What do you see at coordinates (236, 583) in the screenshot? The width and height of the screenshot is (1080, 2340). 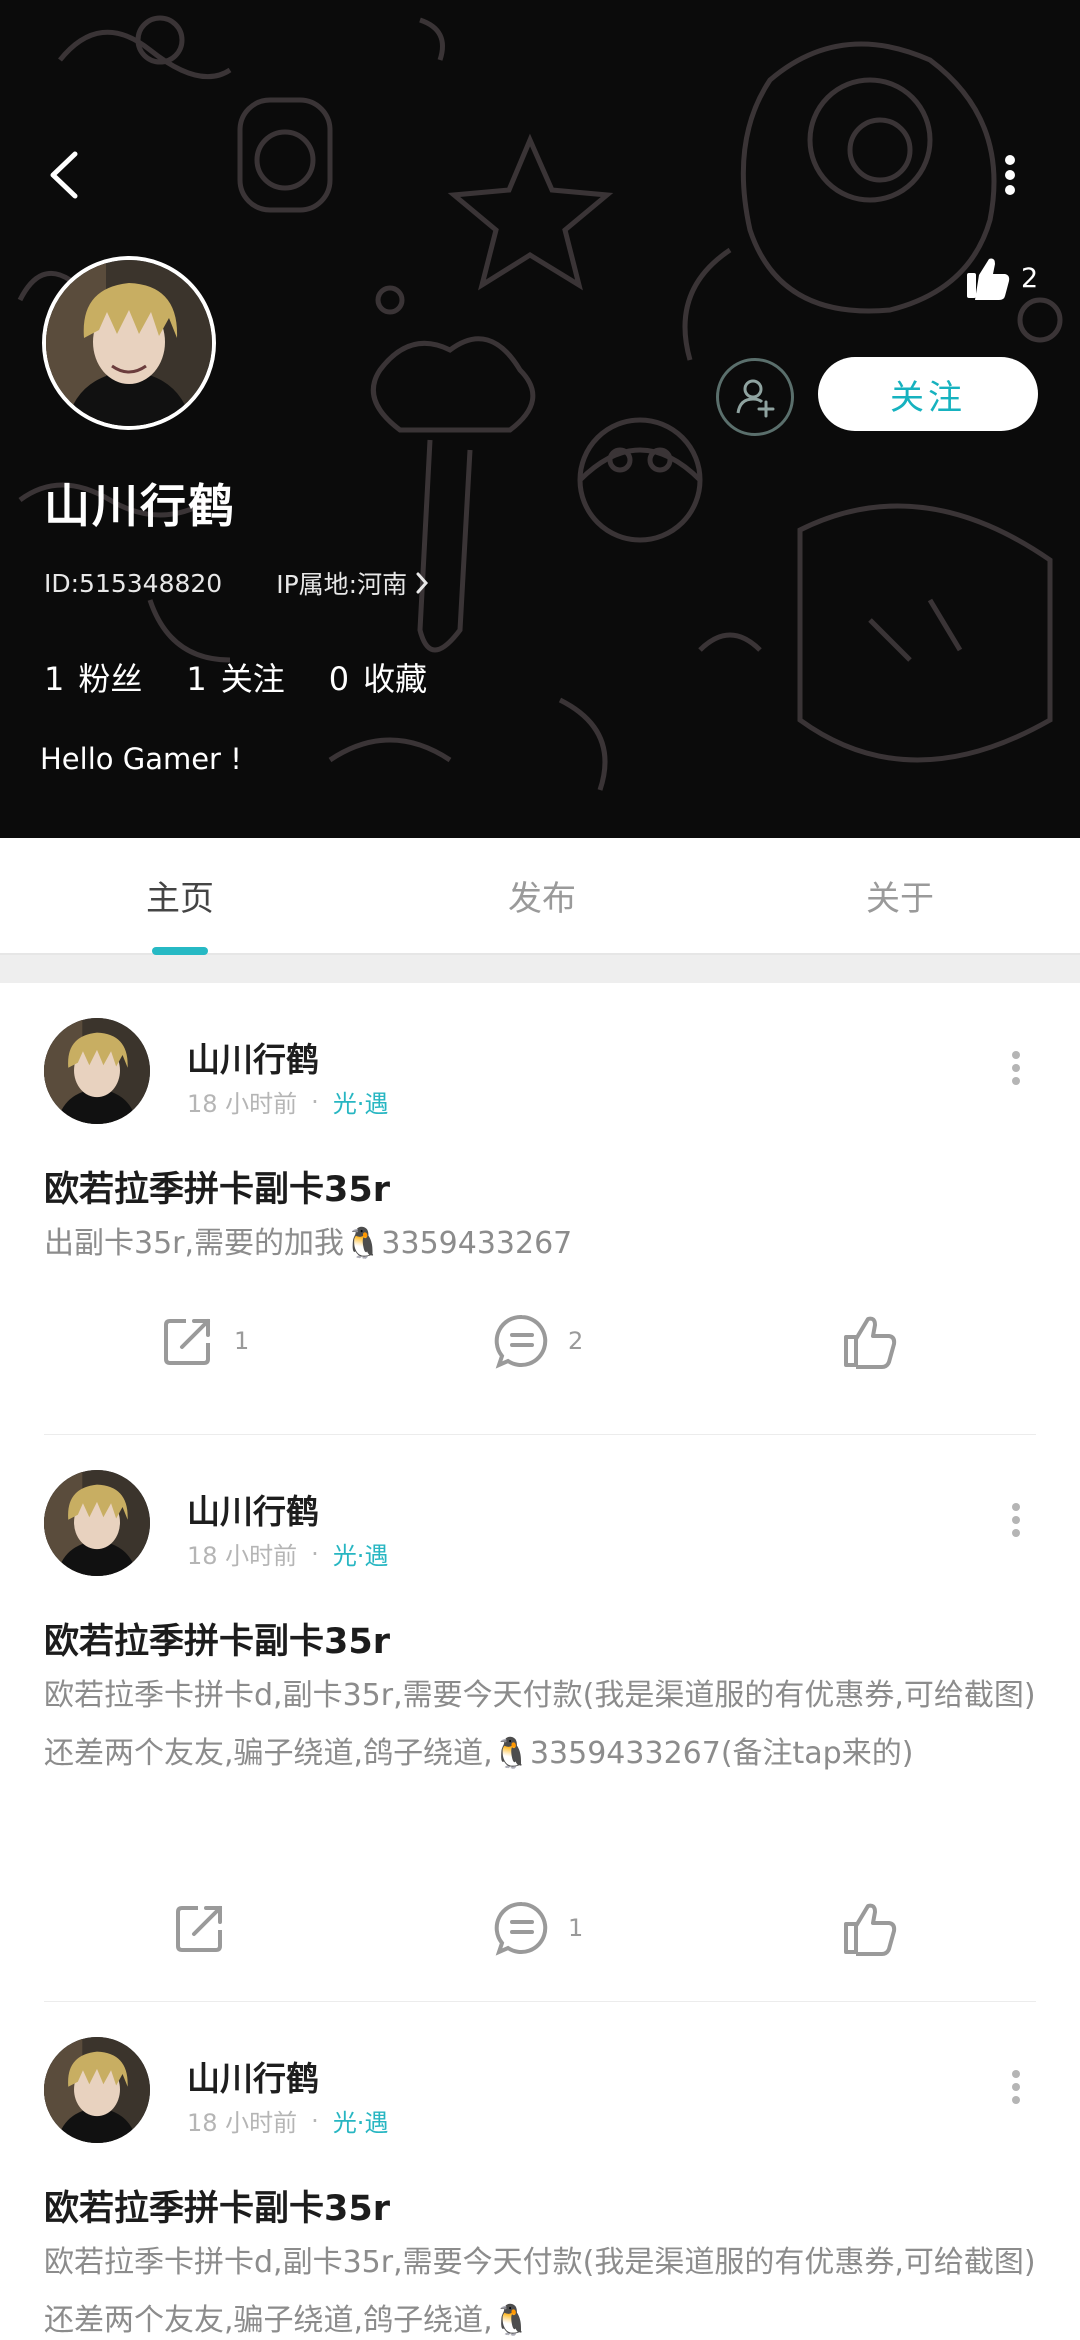 I see `profile-meta: ID:515348820 IP属地:河南` at bounding box center [236, 583].